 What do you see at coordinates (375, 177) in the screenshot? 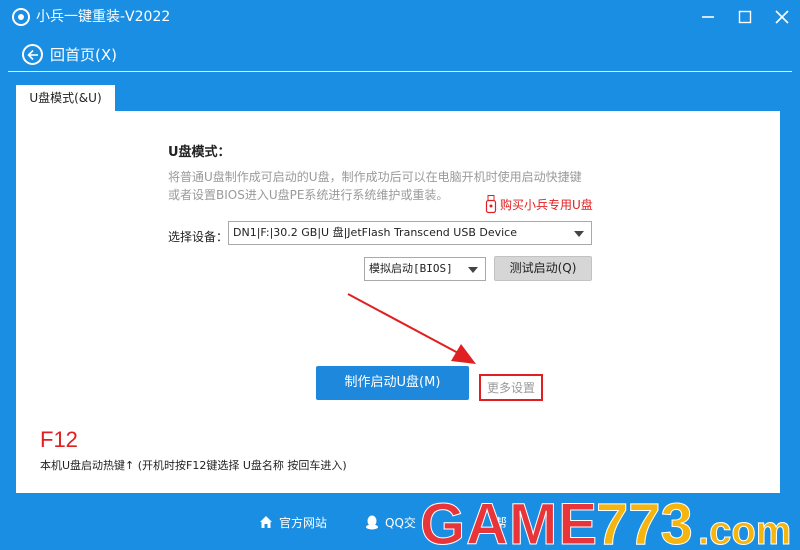
I see `description-line: 将普通U盘制作成可启动的U盘，制作成功后可以在电脑开机时使用启动快捷键` at bounding box center [375, 177].